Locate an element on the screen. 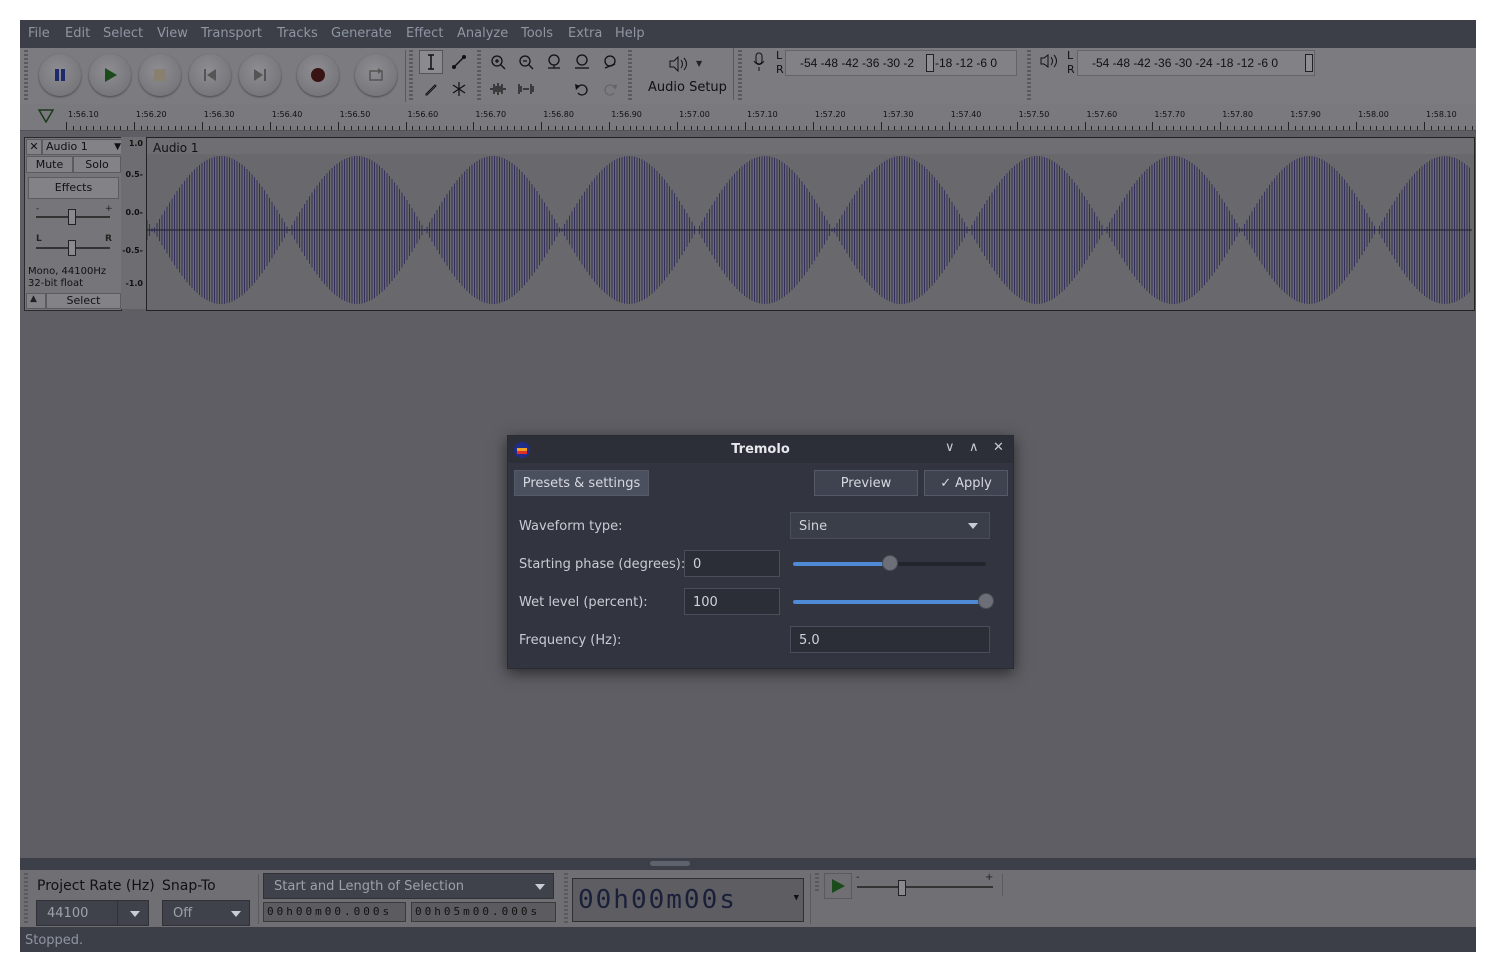 The image size is (1496, 972). splitter-handle is located at coordinates (670, 863).